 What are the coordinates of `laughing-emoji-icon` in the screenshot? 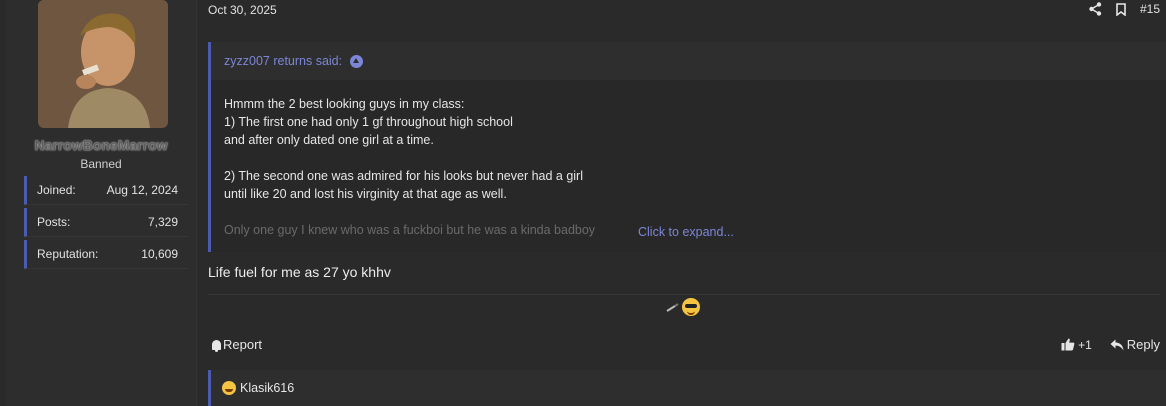 It's located at (229, 388).